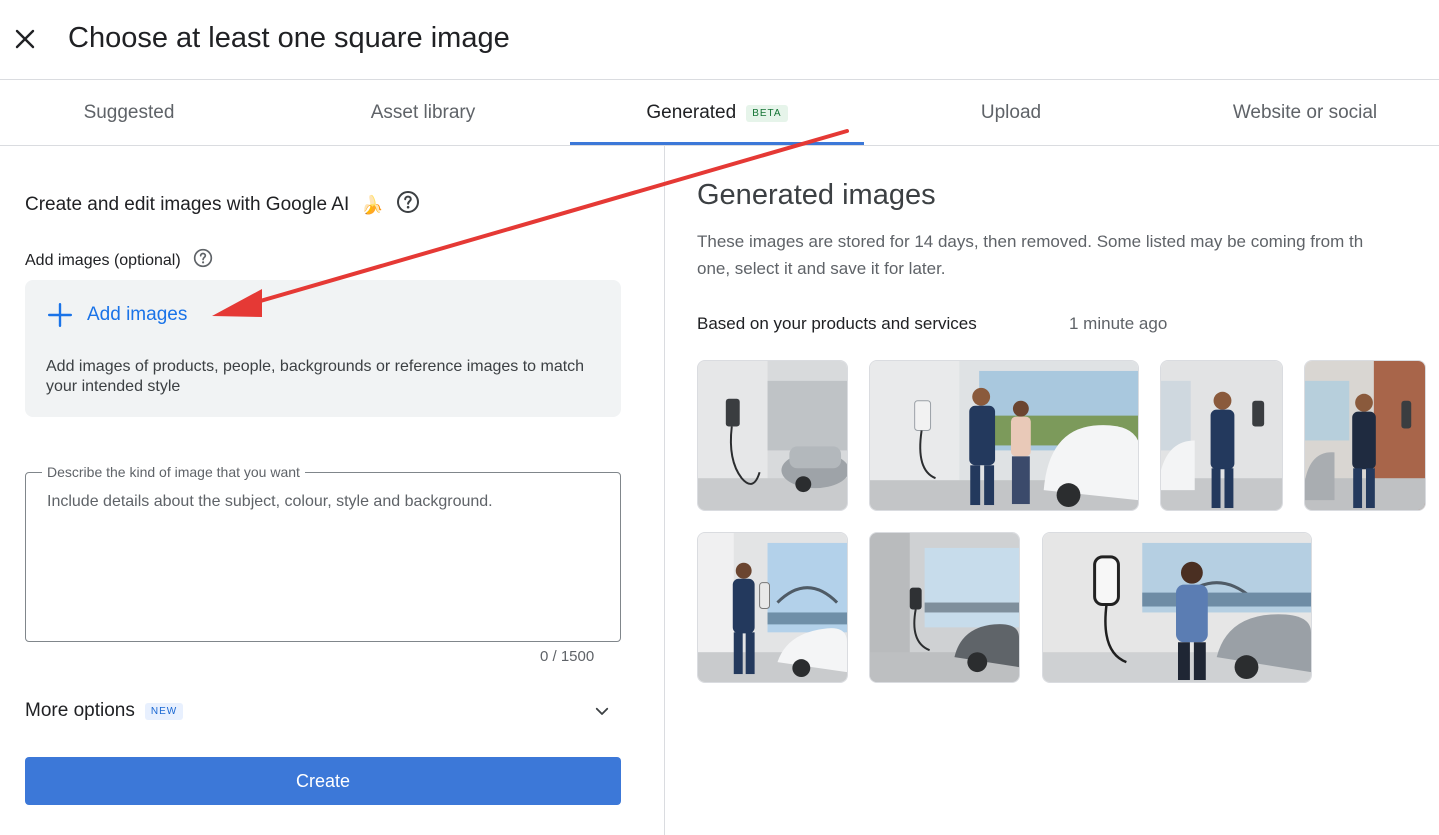  I want to click on intro-text: Create and edit images with Google AI, so click(187, 204).